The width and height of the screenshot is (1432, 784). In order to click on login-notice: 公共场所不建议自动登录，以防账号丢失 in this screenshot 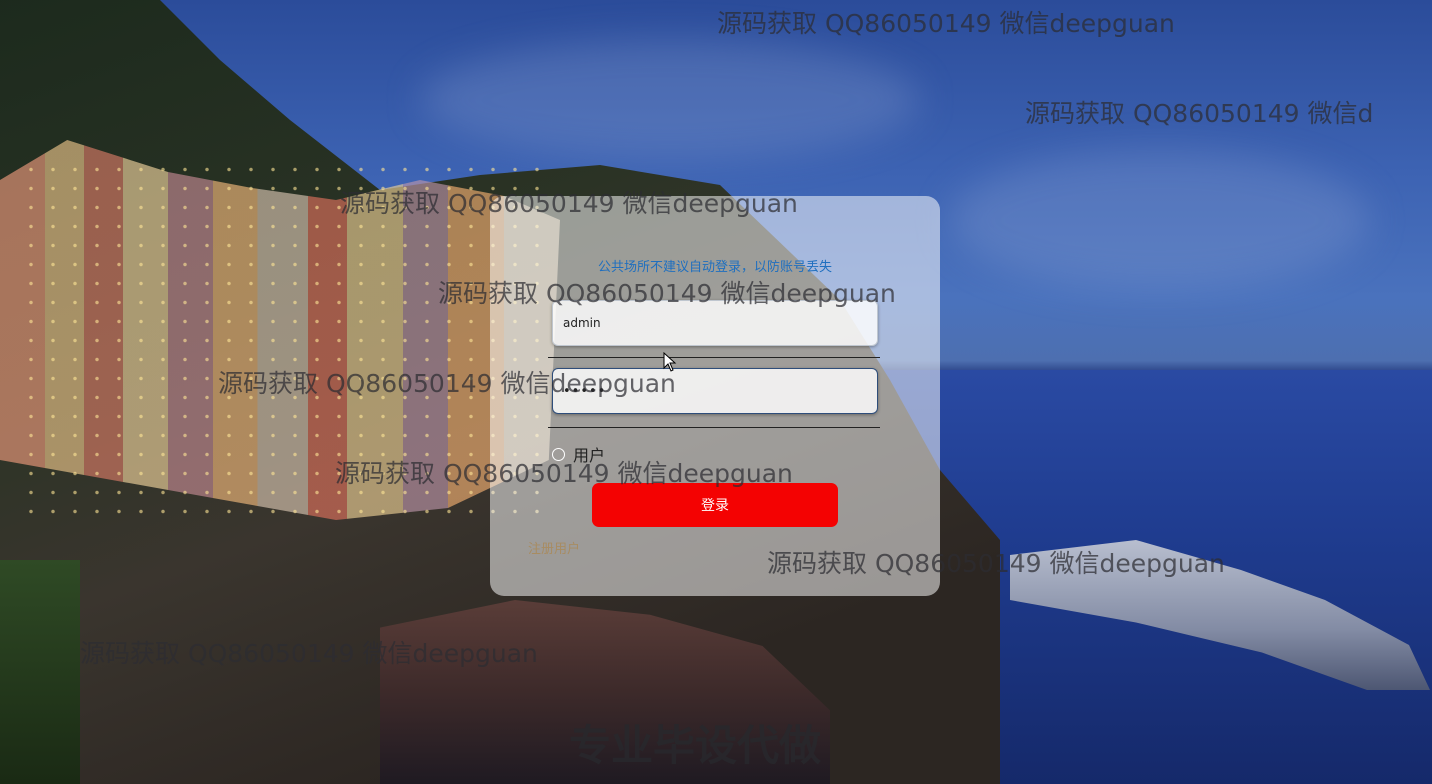, I will do `click(714, 267)`.